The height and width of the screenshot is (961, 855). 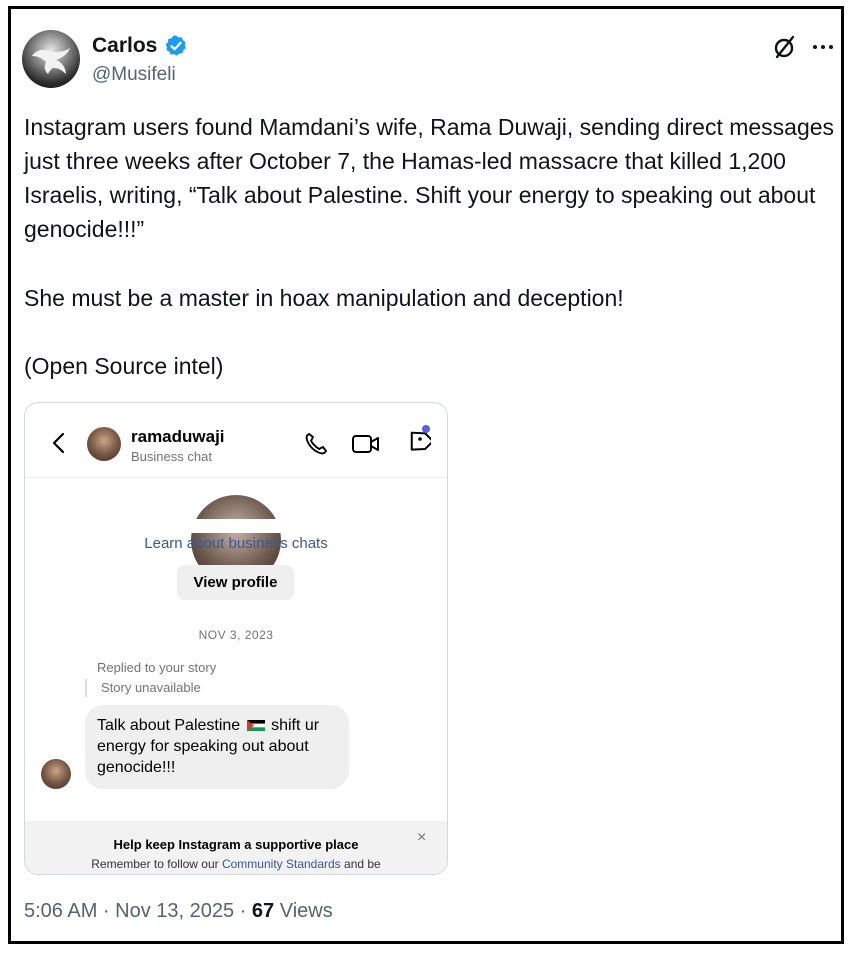 I want to click on message-text-part-1: Talk about Palestine, so click(x=171, y=725).